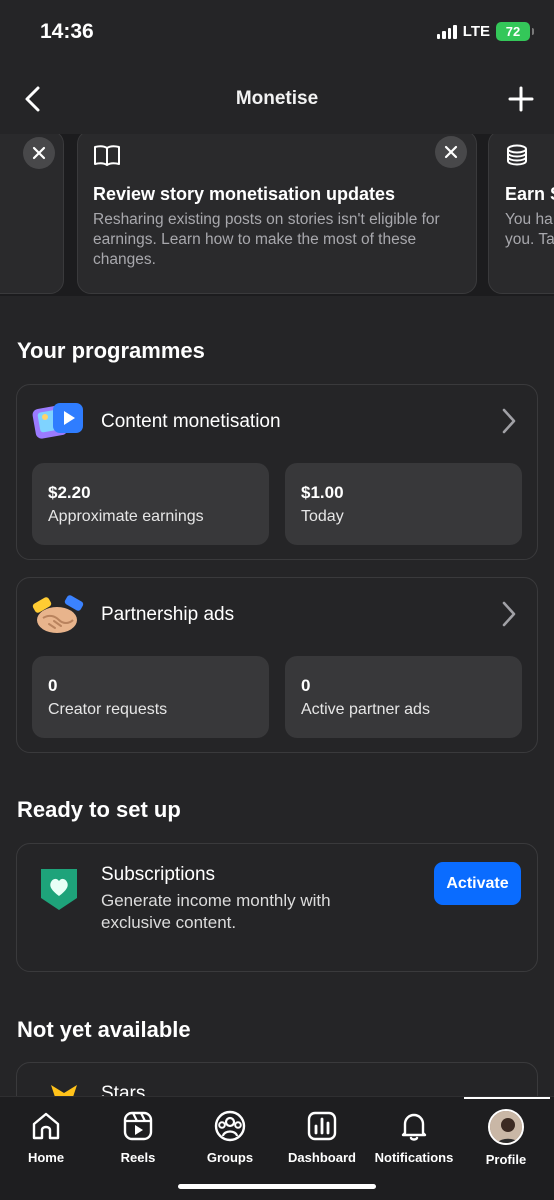  What do you see at coordinates (244, 194) in the screenshot?
I see `tip-title: Review story monetisation updates` at bounding box center [244, 194].